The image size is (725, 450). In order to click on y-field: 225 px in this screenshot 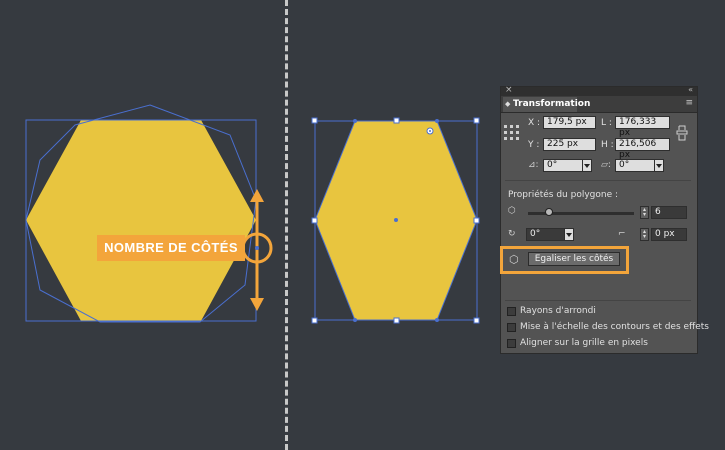, I will do `click(569, 144)`.